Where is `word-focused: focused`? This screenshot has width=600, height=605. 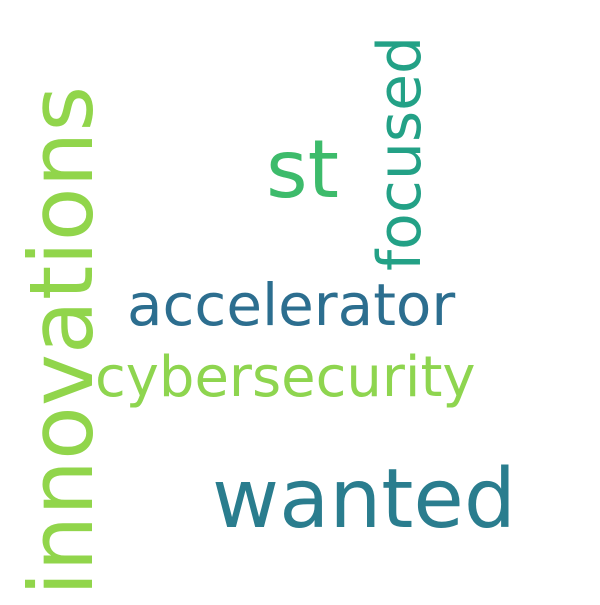 word-focused: focused is located at coordinates (400, 153).